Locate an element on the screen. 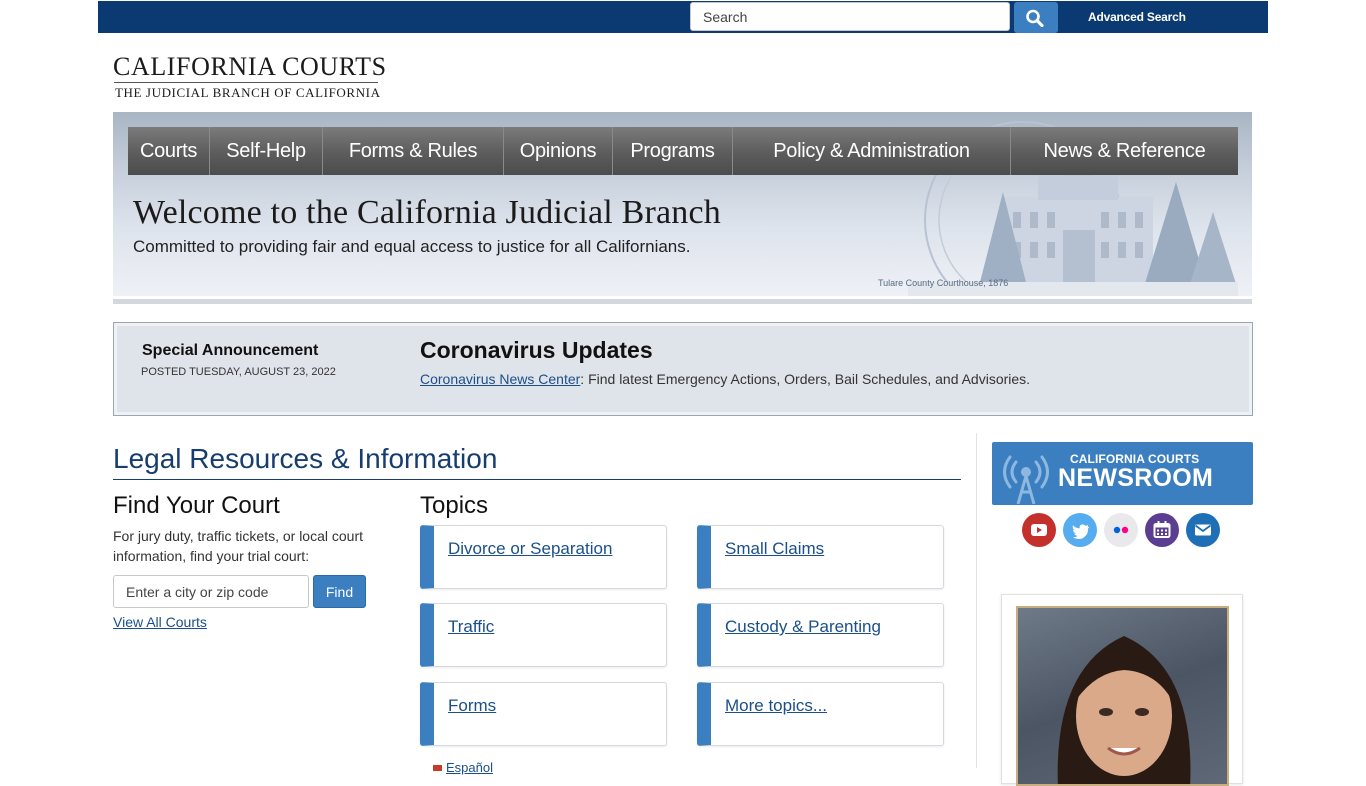  broadcast-tower-icon is located at coordinates (1026, 479).